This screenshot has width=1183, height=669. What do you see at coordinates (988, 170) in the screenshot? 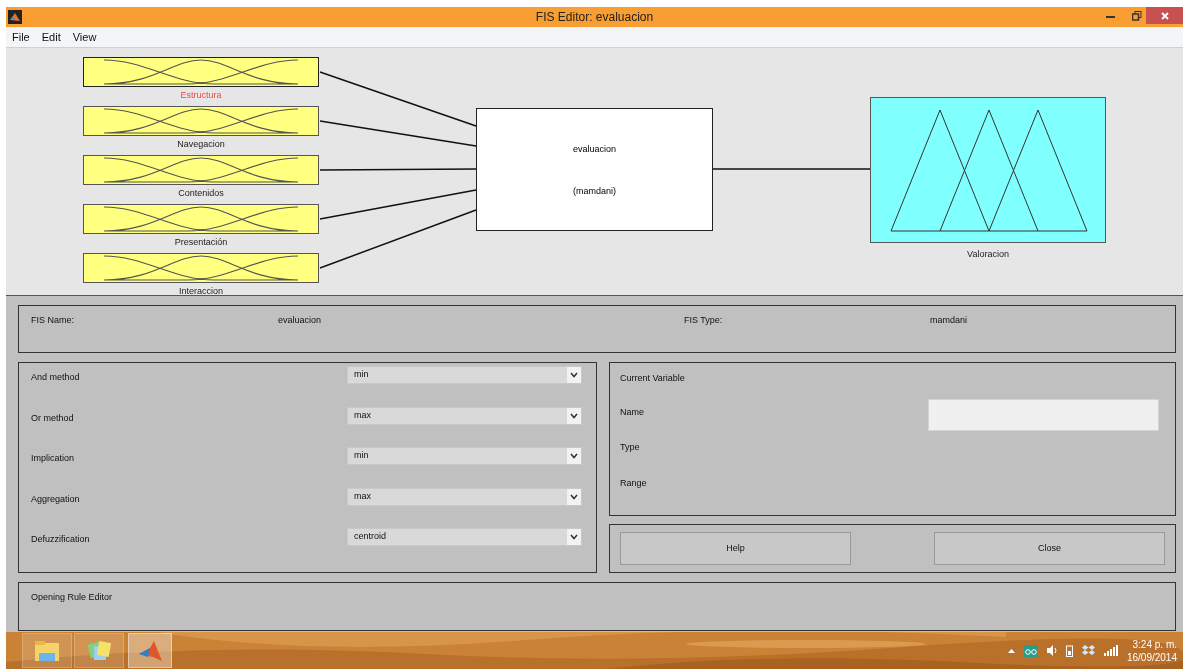
I see `output-variable-box` at bounding box center [988, 170].